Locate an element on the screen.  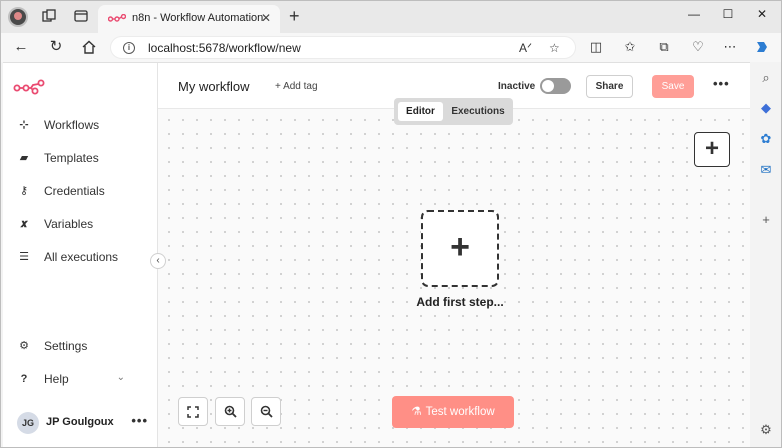
add-tag-link: + Add tag is located at coordinates (296, 86).